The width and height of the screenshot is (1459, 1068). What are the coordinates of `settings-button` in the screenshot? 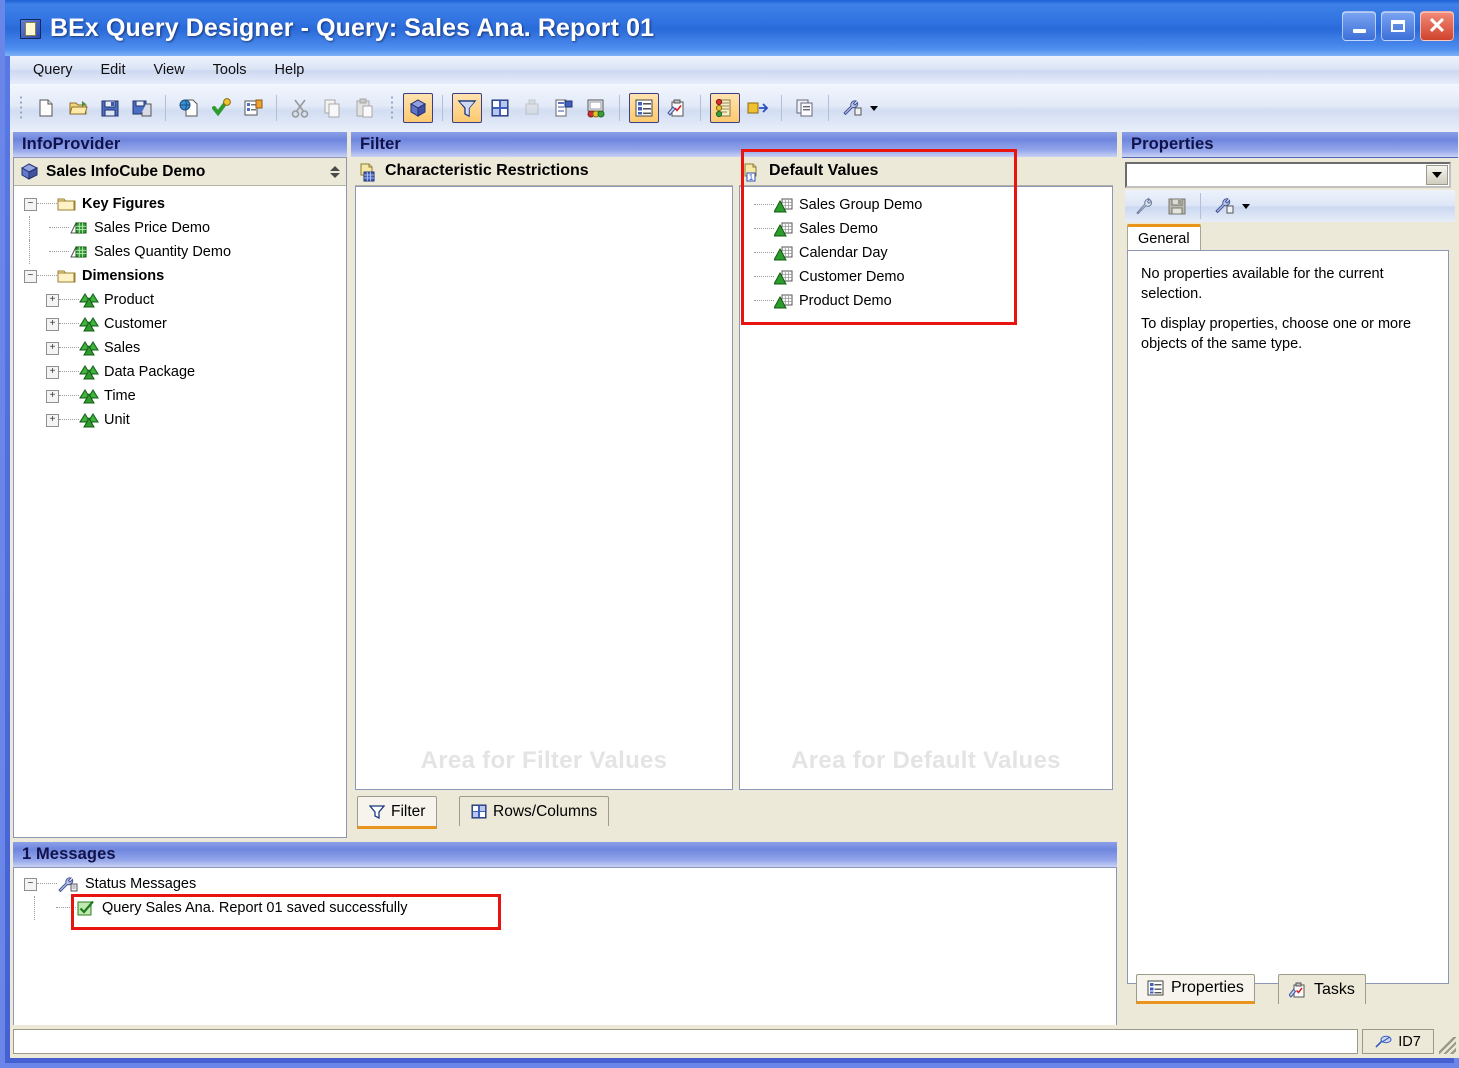 It's located at (852, 108).